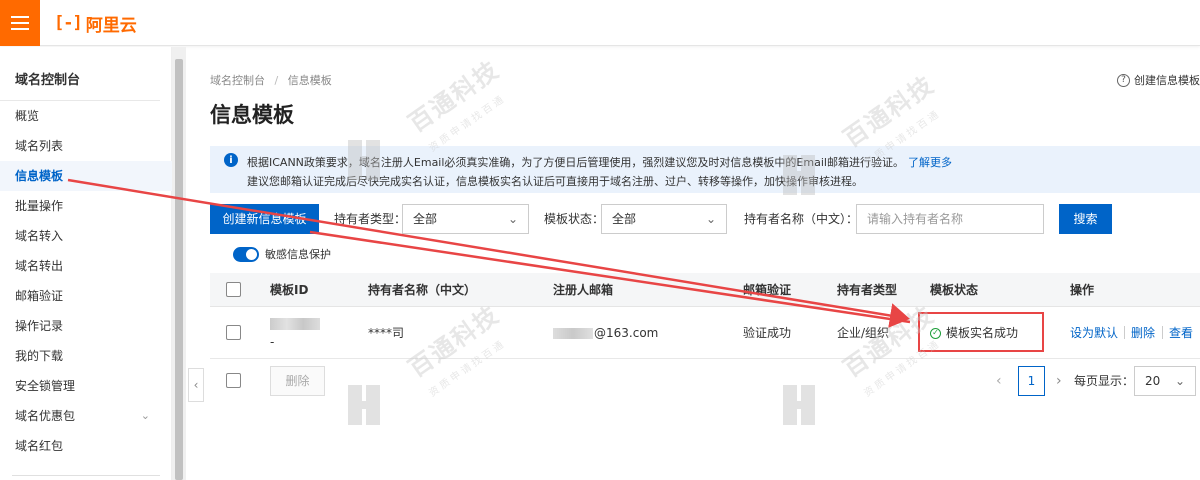  I want to click on pagination-page-1: 1, so click(1031, 381).